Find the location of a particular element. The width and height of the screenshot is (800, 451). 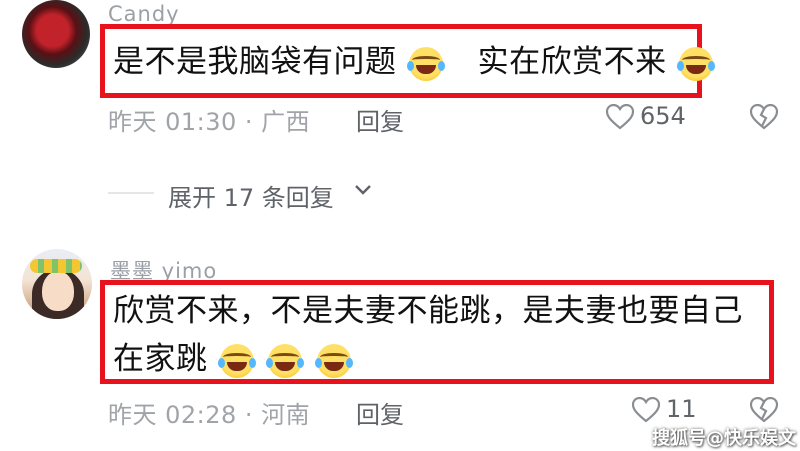

expand-replies-label: 展开 17 条回复 is located at coordinates (251, 198).